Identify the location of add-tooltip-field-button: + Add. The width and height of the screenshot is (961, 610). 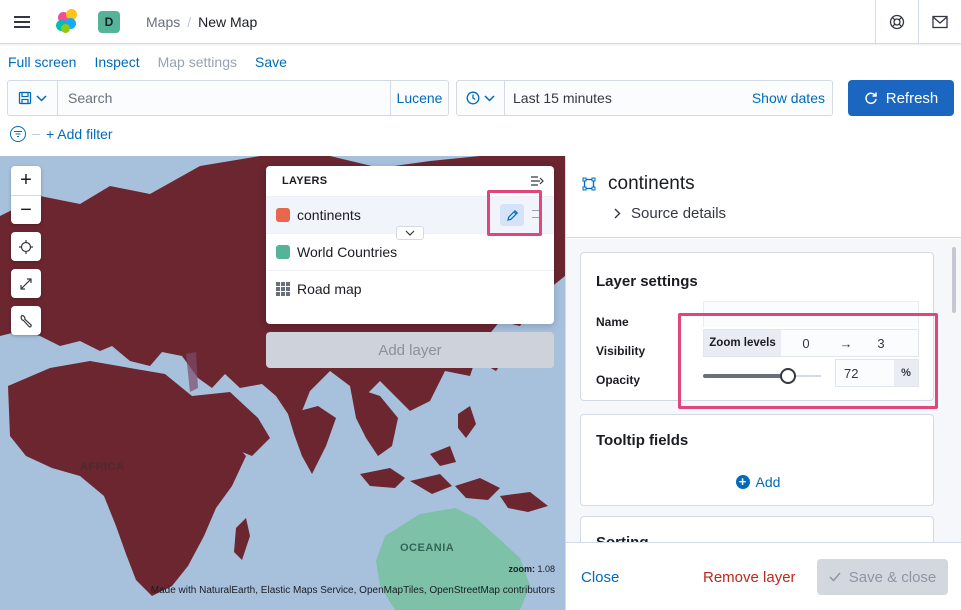
(758, 482).